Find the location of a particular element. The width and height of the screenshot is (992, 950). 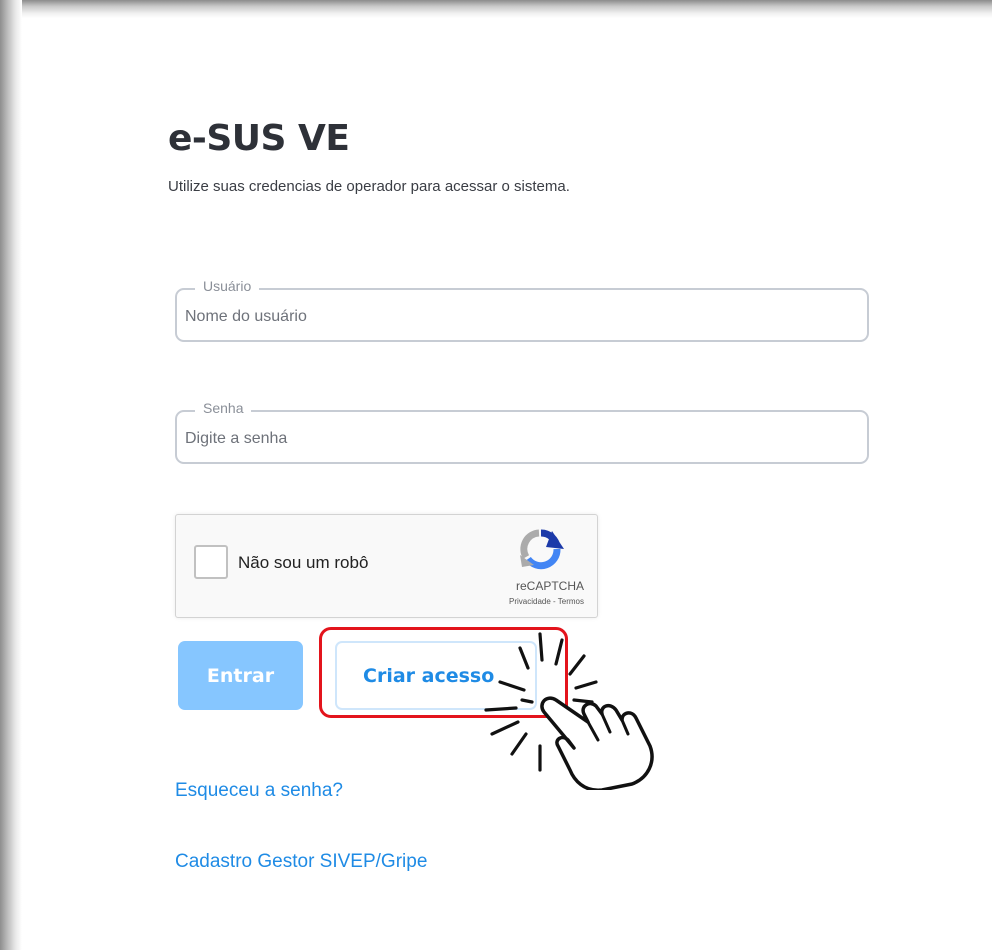

recaptcha-label: Não sou um robô is located at coordinates (303, 562).